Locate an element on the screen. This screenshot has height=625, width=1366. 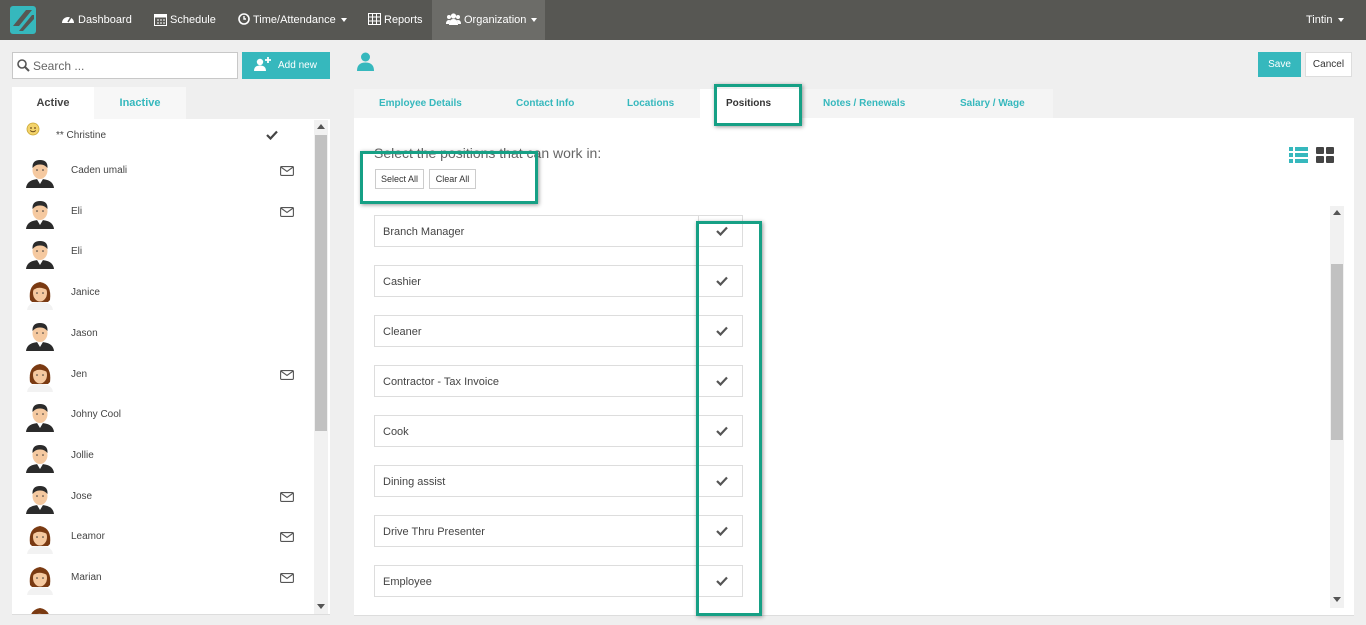
app-logo-icon is located at coordinates (23, 20).